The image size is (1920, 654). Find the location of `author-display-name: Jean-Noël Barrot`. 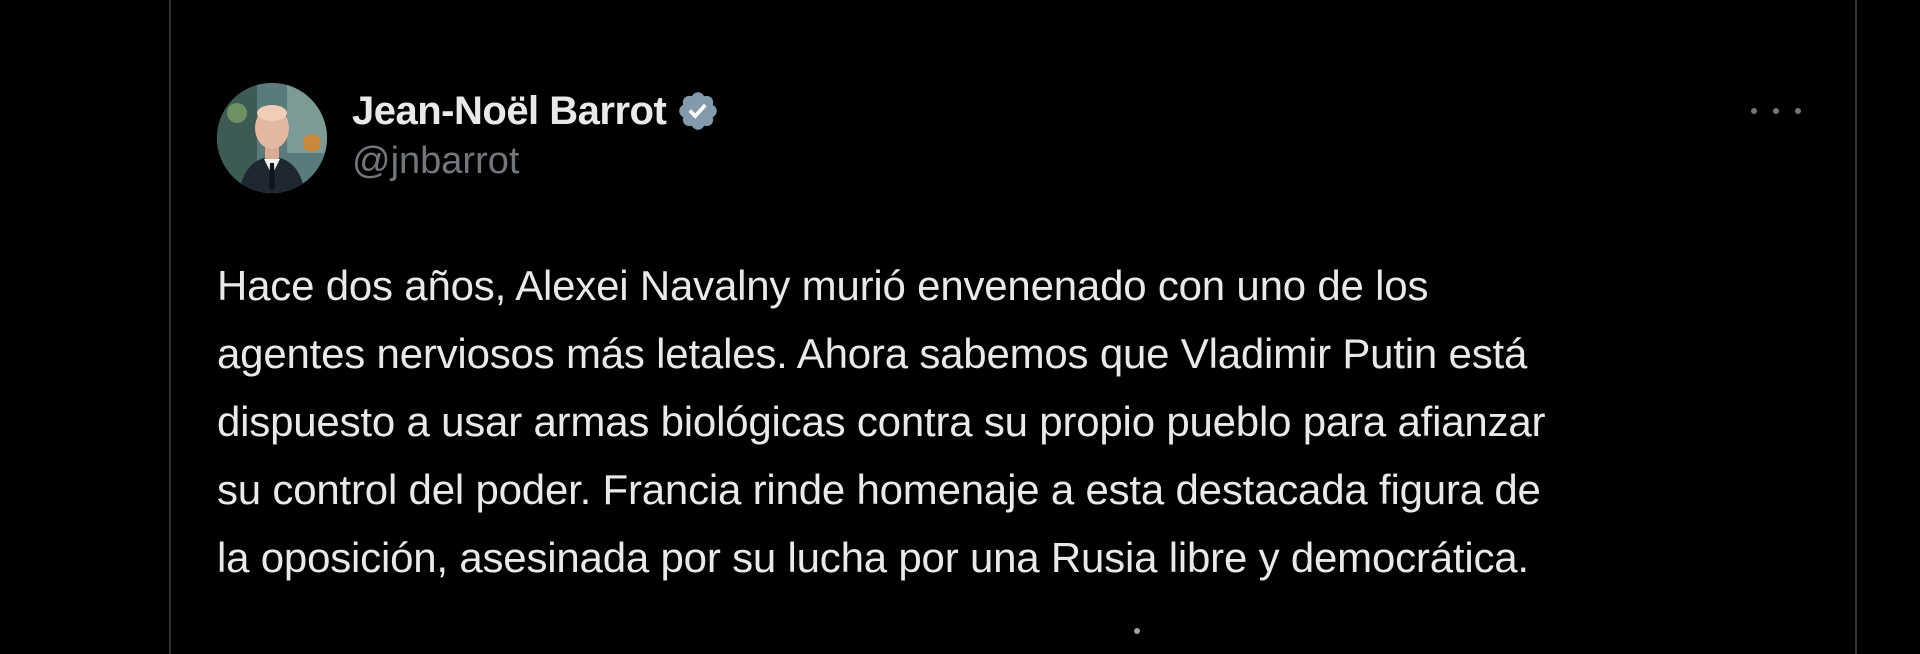

author-display-name: Jean-Noël Barrot is located at coordinates (509, 111).